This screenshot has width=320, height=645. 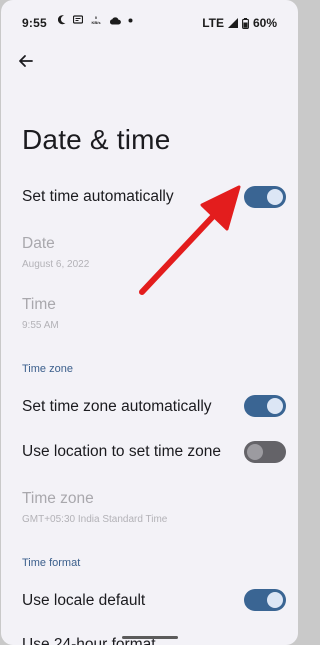 I want to click on network-type: LTE, so click(x=213, y=23).